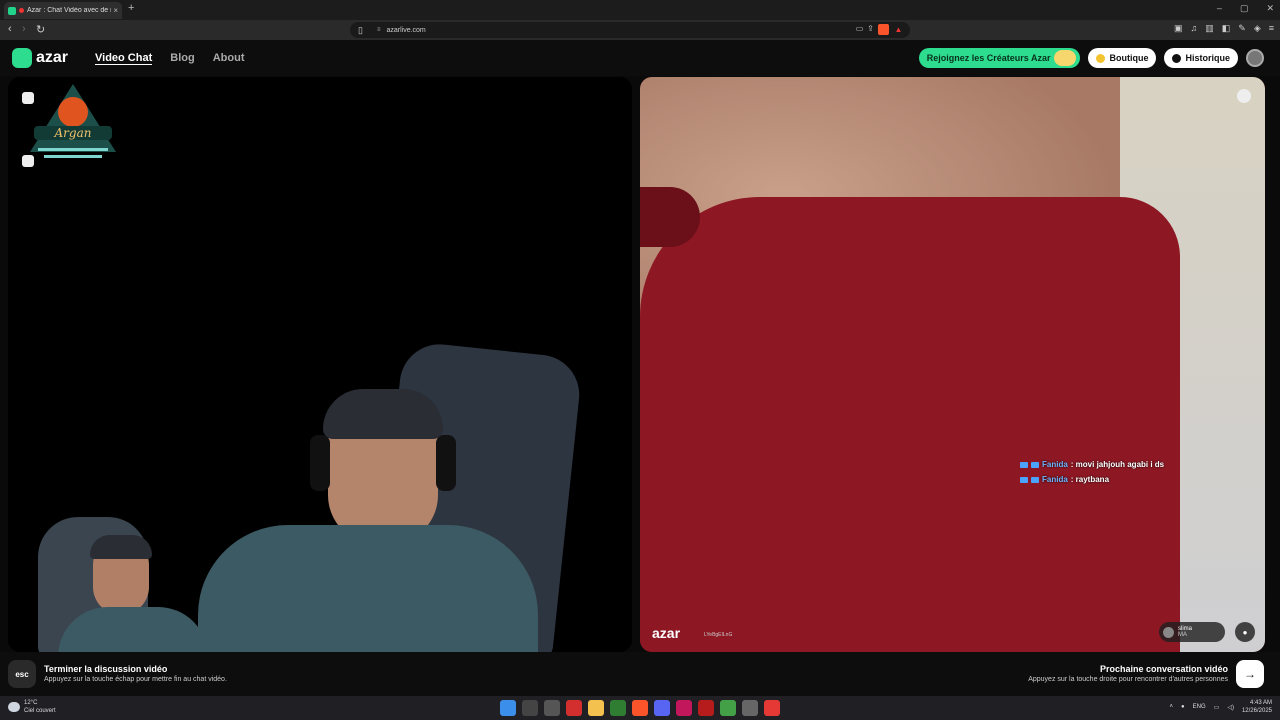 The width and height of the screenshot is (1280, 720). Describe the element at coordinates (40, 711) in the screenshot. I see `weather-desc: Ciel couvert` at that location.